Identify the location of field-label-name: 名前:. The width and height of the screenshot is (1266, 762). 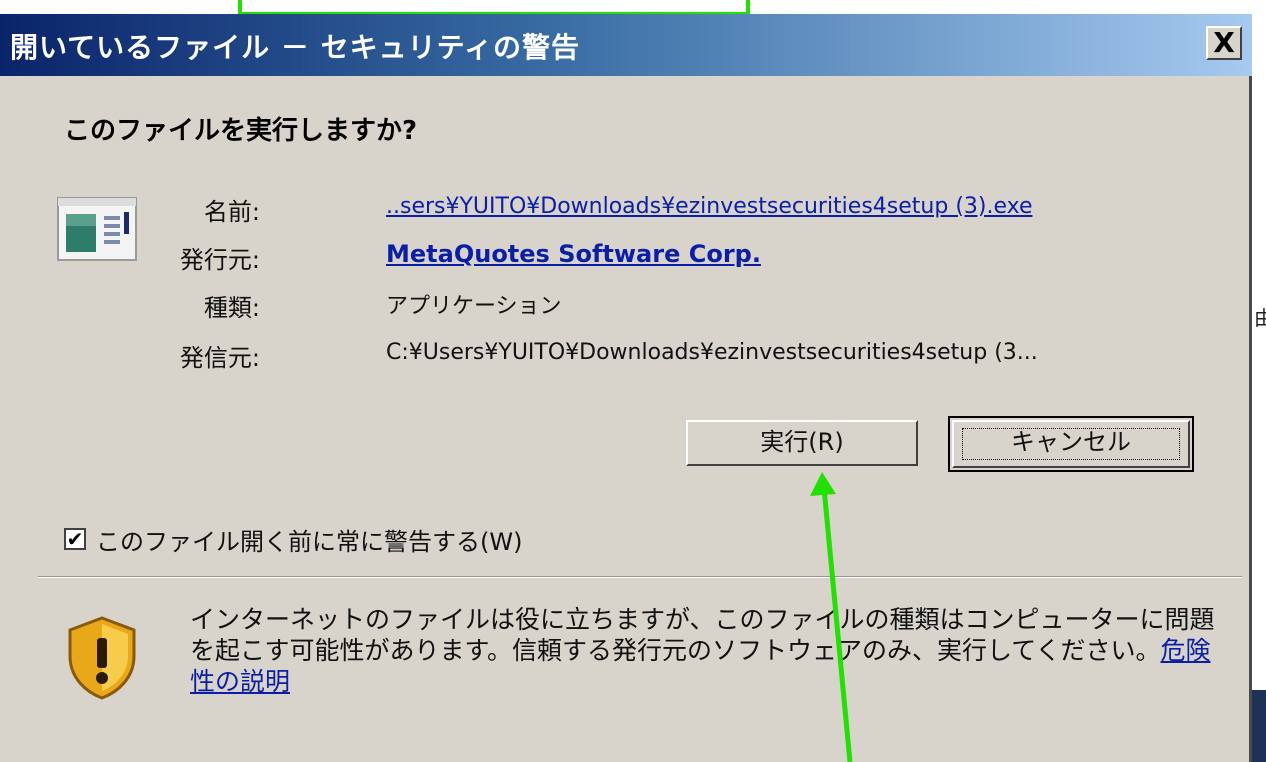
(231, 212).